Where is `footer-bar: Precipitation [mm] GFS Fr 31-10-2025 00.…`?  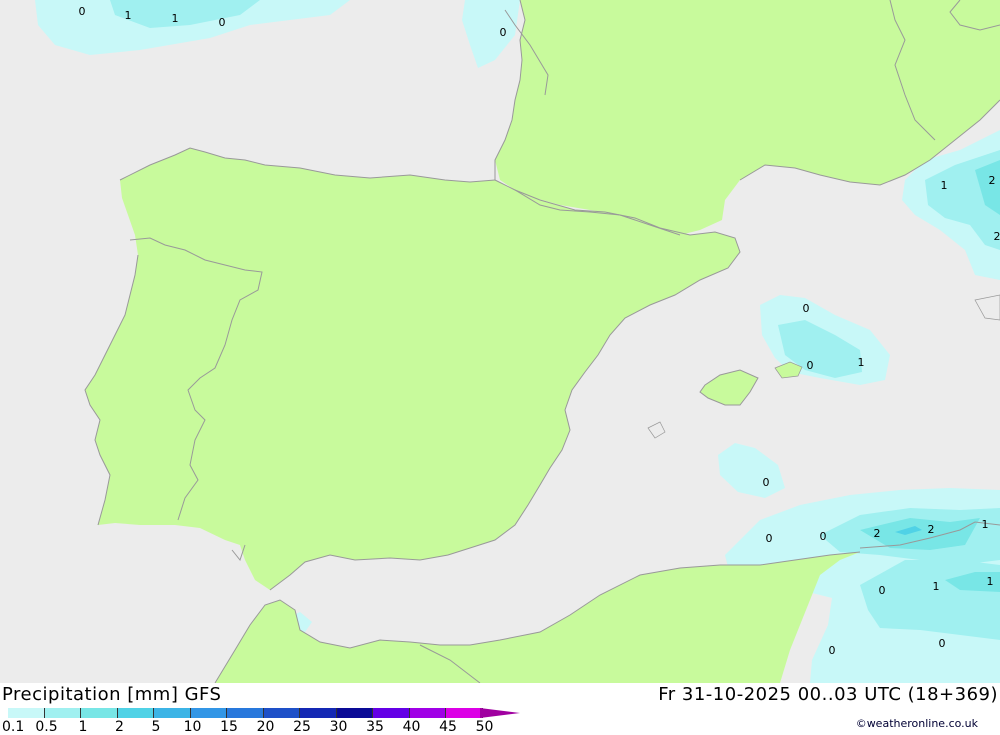
footer-bar: Precipitation [mm] GFS Fr 31-10-2025 00.… is located at coordinates (500, 708).